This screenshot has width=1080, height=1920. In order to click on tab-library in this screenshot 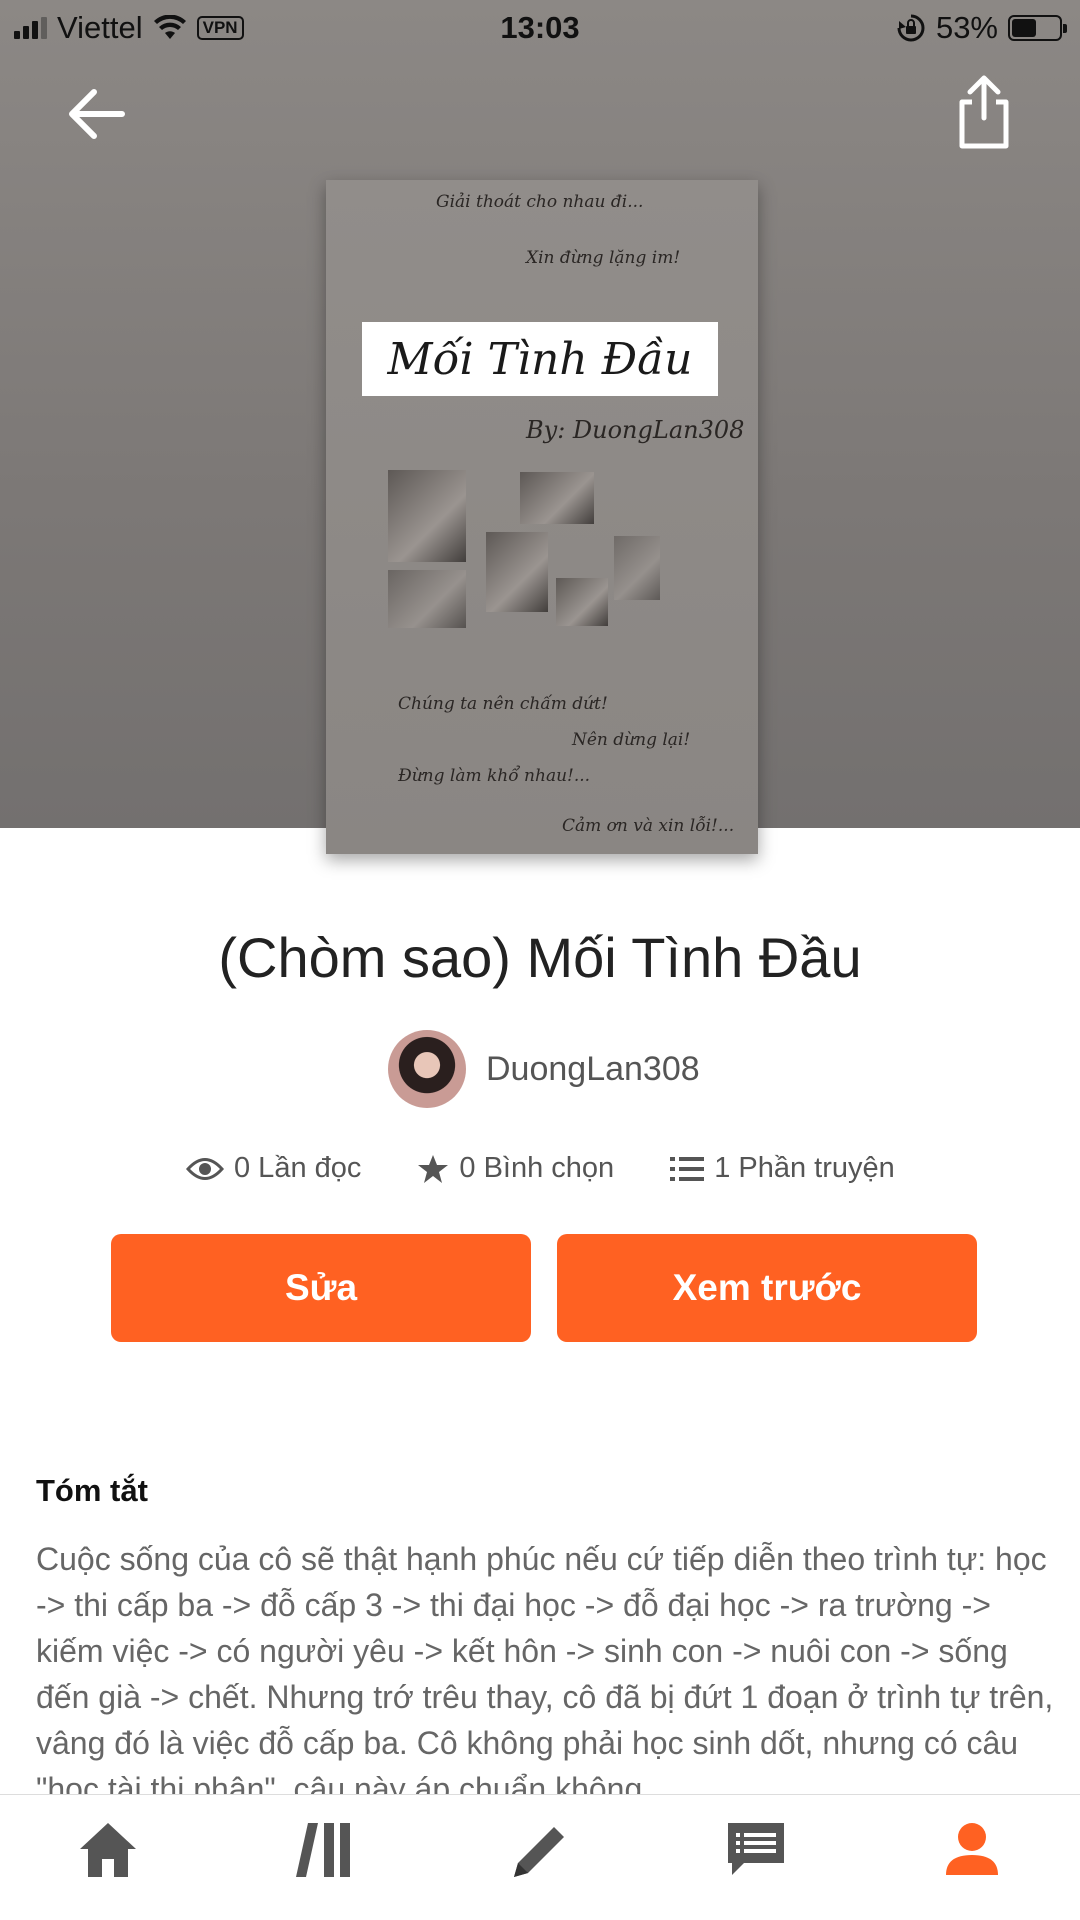, I will do `click(324, 1857)`.